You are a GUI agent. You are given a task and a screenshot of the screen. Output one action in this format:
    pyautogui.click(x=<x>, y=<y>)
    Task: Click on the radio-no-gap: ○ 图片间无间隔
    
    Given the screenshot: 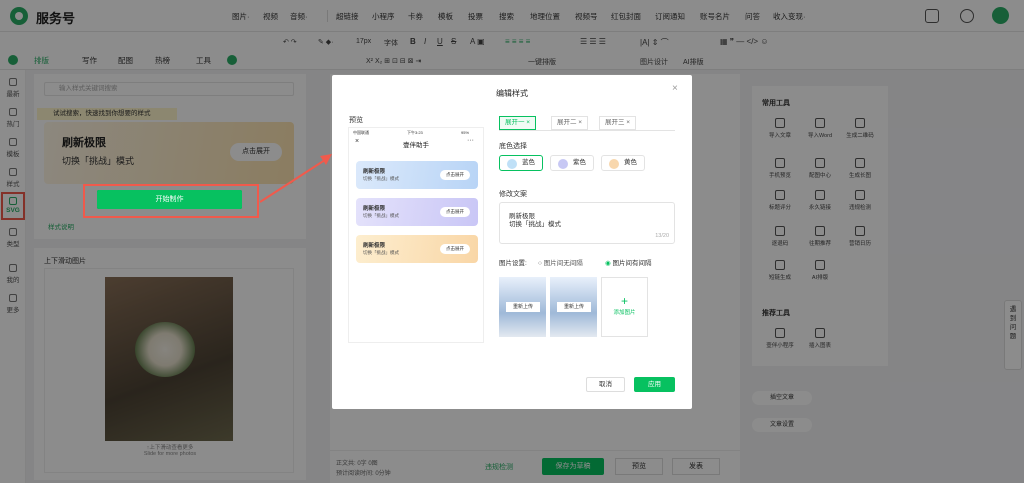 What is the action you would take?
    pyautogui.click(x=560, y=262)
    